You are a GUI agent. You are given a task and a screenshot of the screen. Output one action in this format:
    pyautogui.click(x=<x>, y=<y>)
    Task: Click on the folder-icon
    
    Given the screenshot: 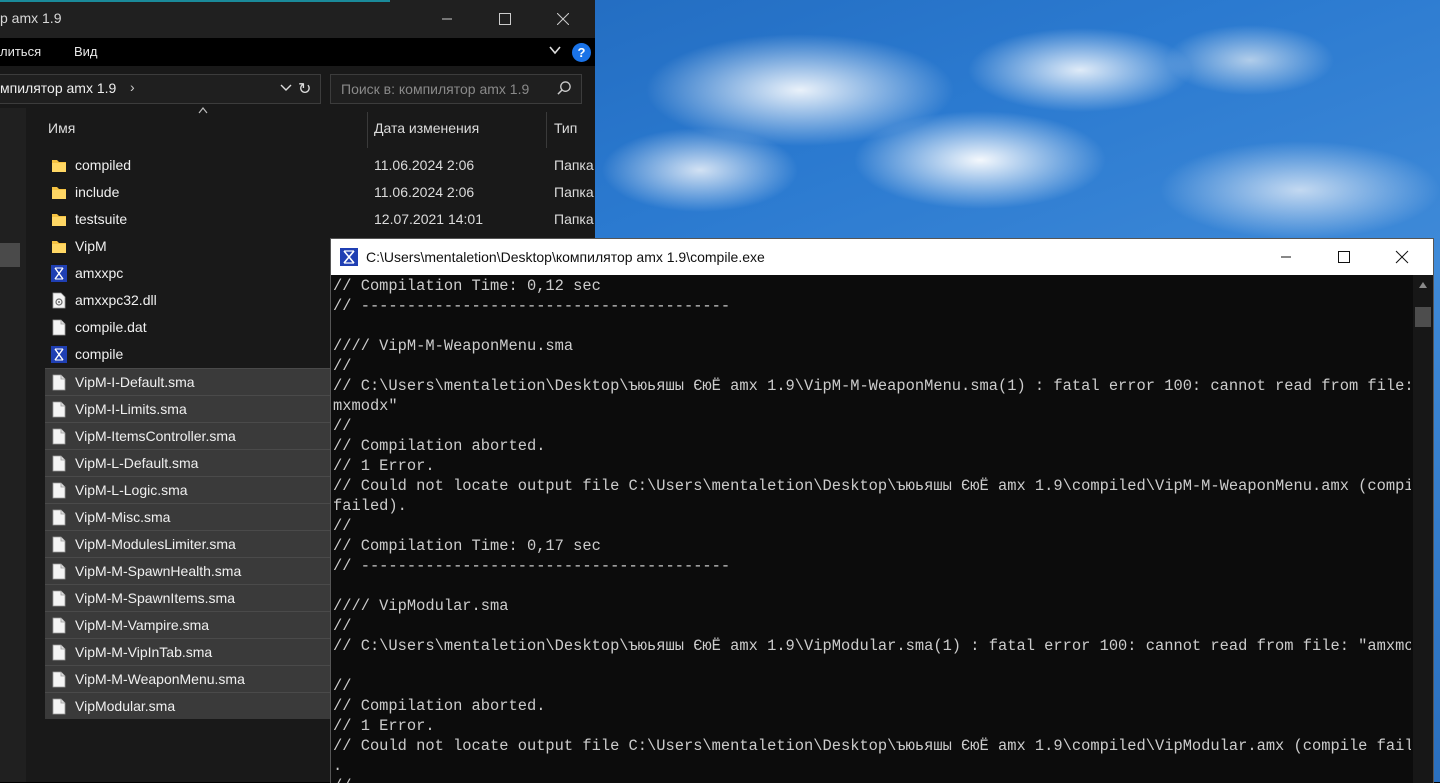 What is the action you would take?
    pyautogui.click(x=59, y=219)
    